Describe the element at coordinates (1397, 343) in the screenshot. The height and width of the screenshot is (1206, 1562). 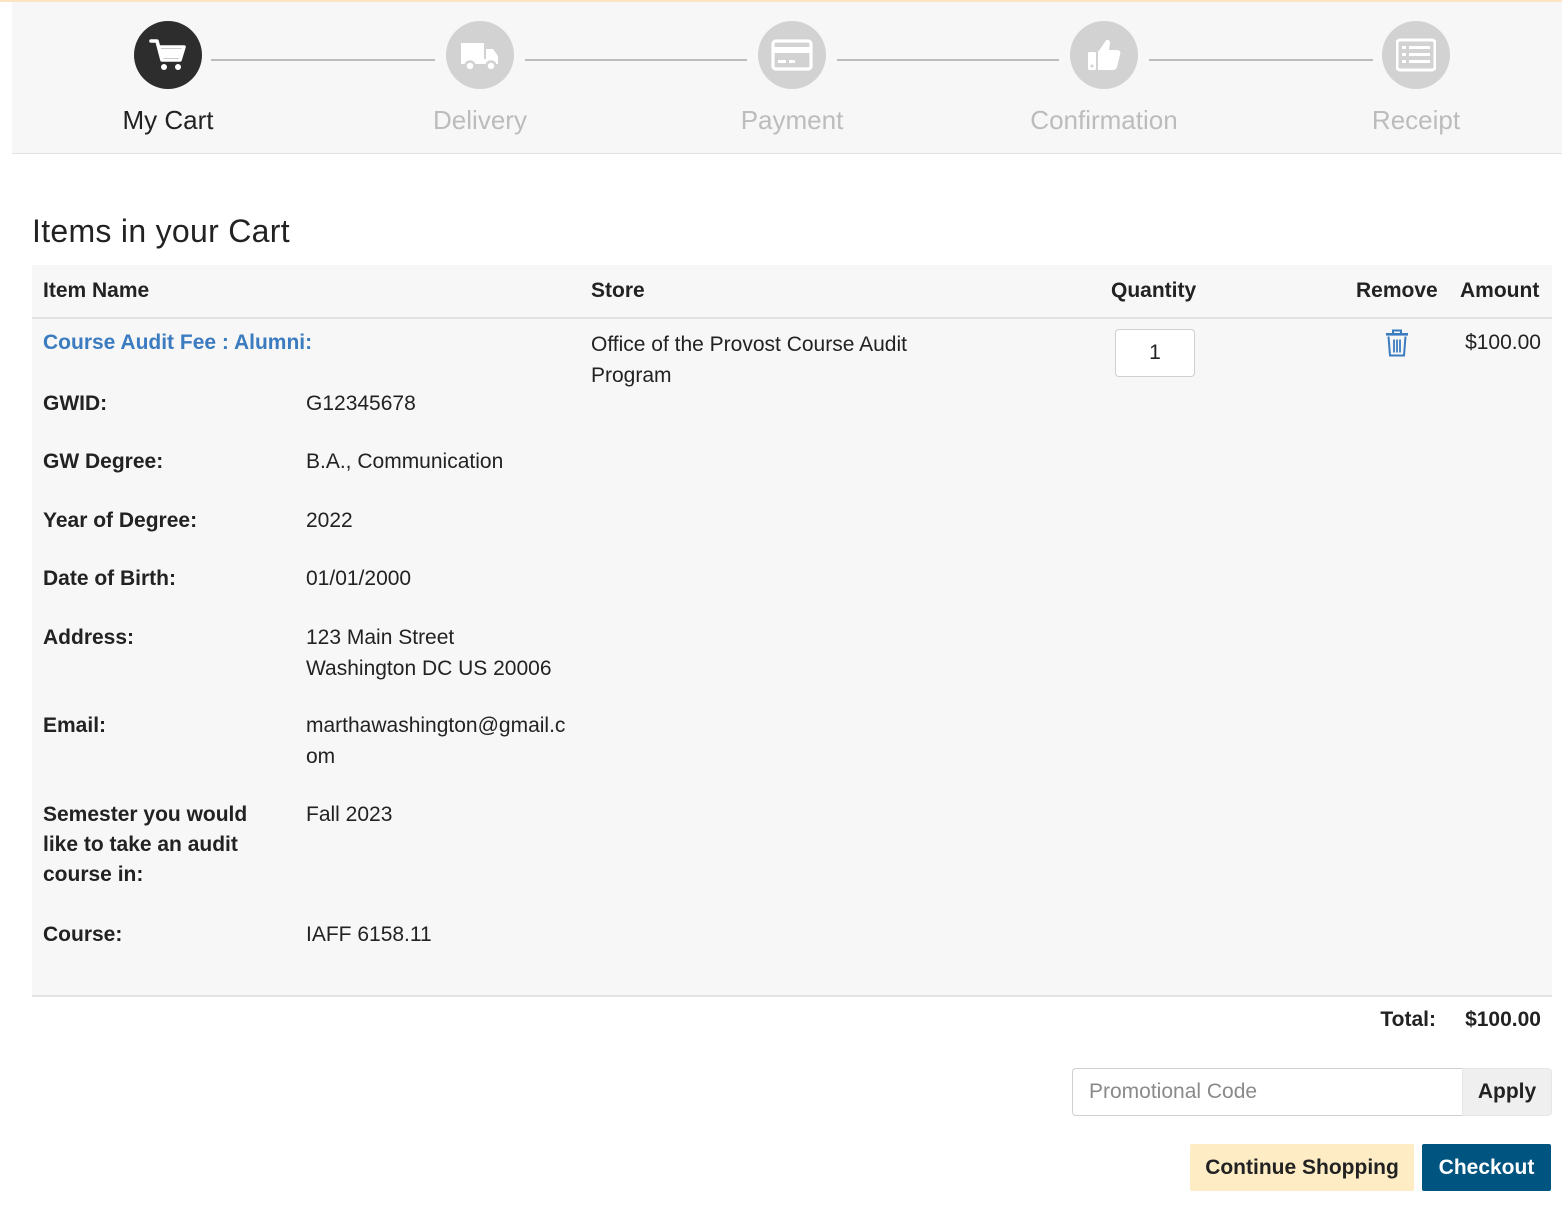
I see `trash-icon` at that location.